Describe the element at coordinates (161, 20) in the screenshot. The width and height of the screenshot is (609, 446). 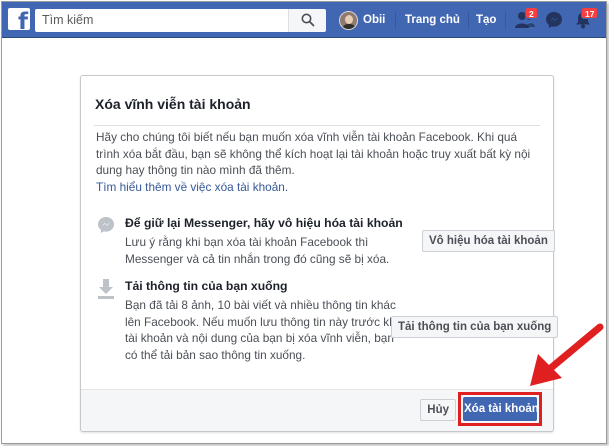
I see `search-input: Tìm kiếm` at that location.